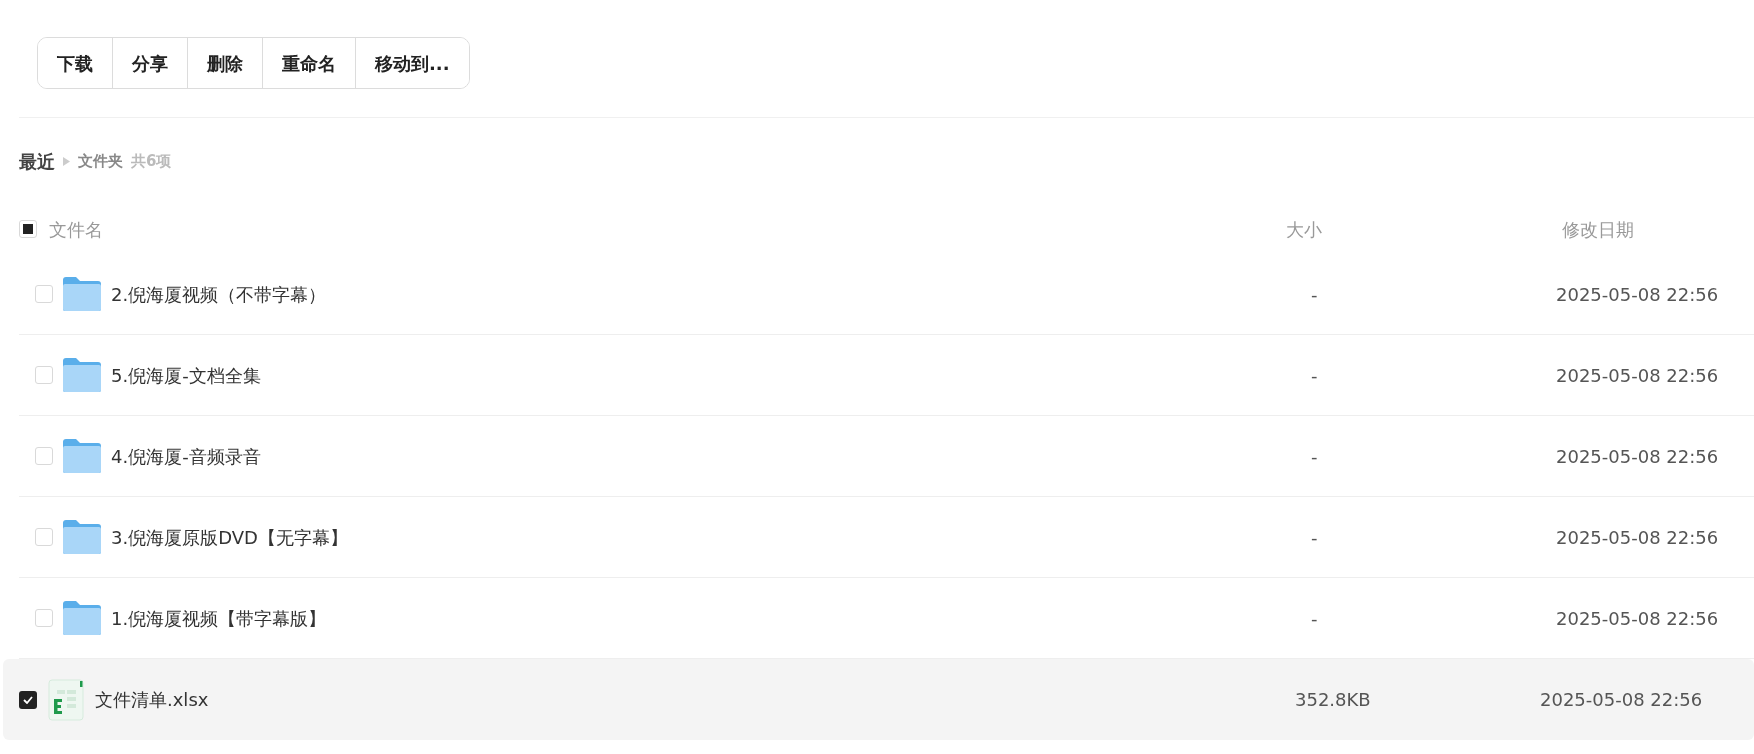 The height and width of the screenshot is (754, 1754). I want to click on indeterminate-icon, so click(28, 229).